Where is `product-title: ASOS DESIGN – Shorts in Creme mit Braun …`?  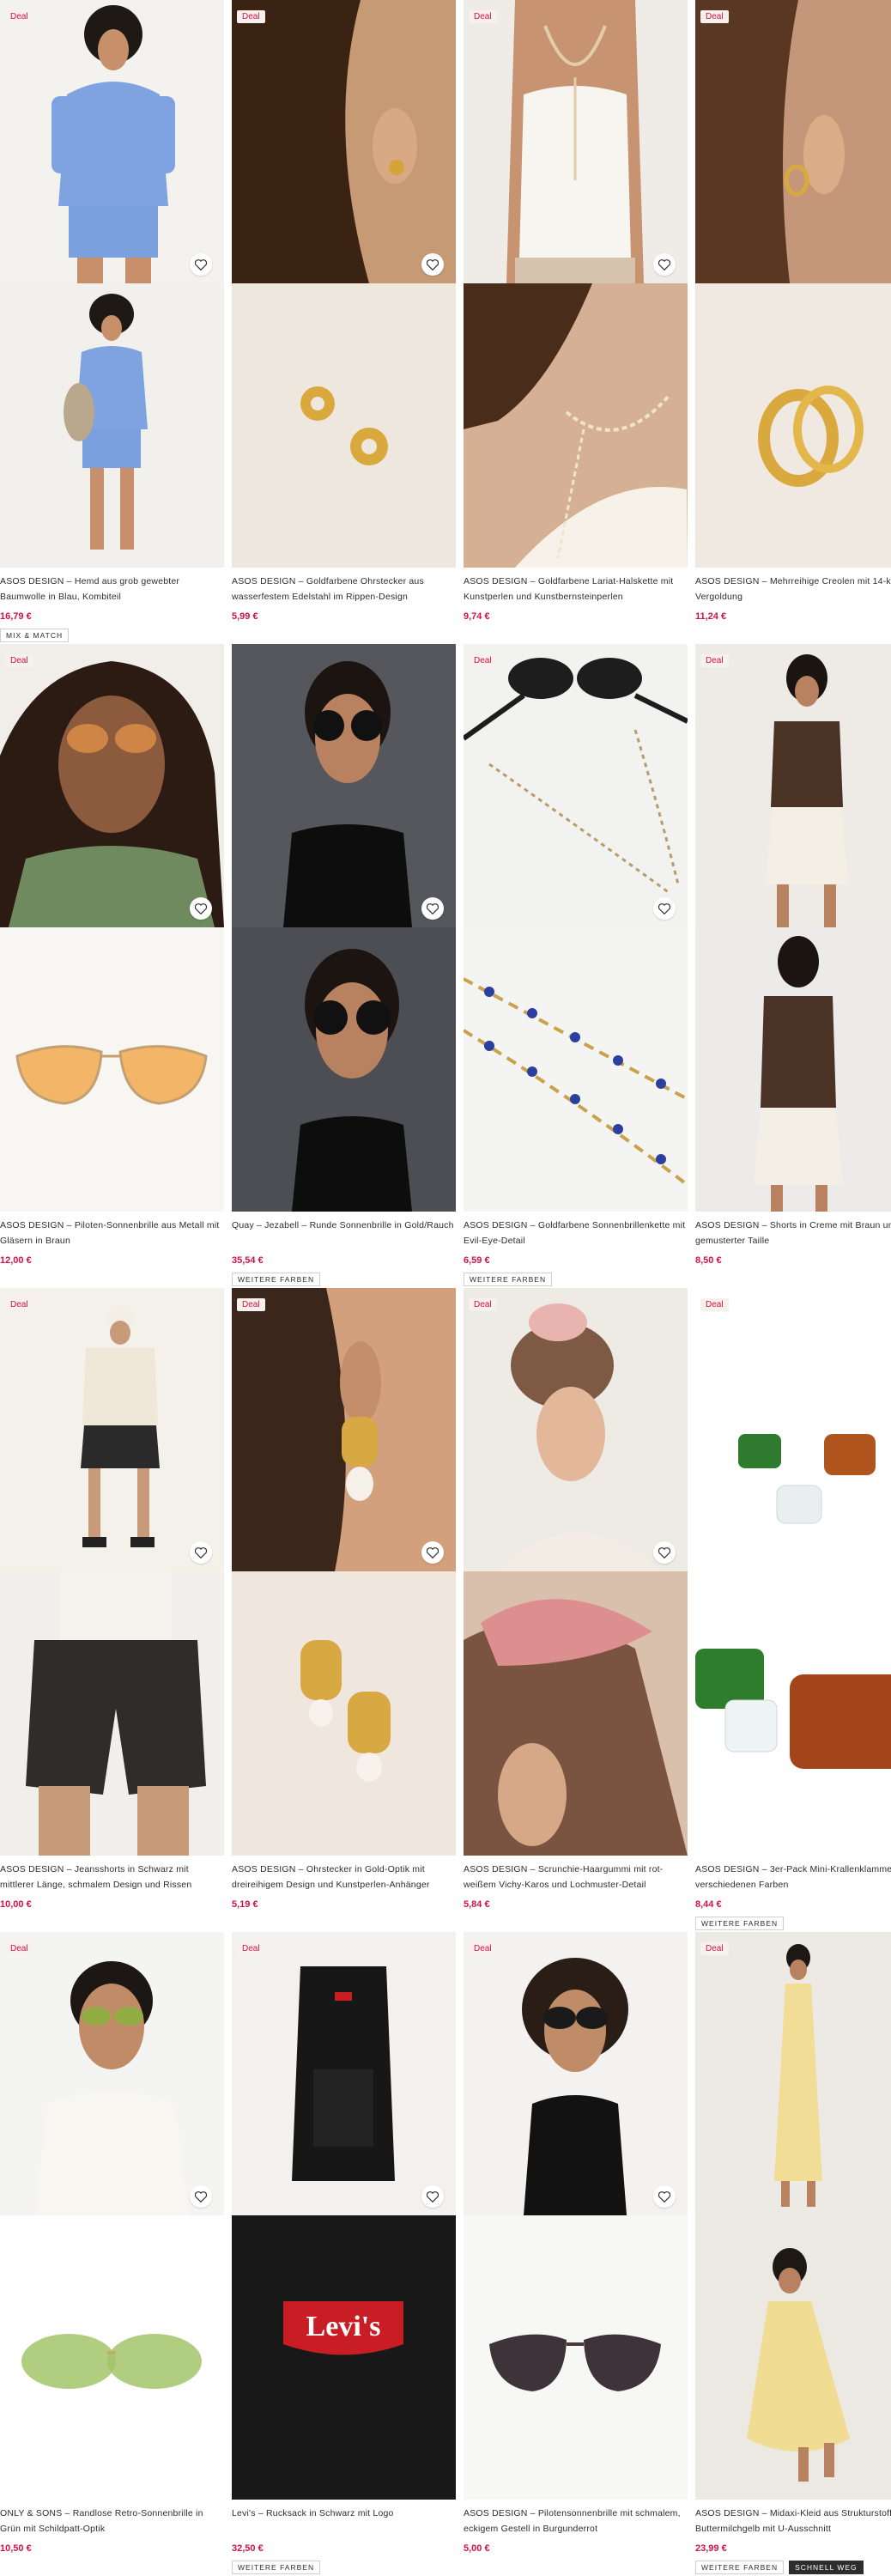
product-title: ASOS DESIGN – Shorts in Creme mit Braun … is located at coordinates (793, 1233).